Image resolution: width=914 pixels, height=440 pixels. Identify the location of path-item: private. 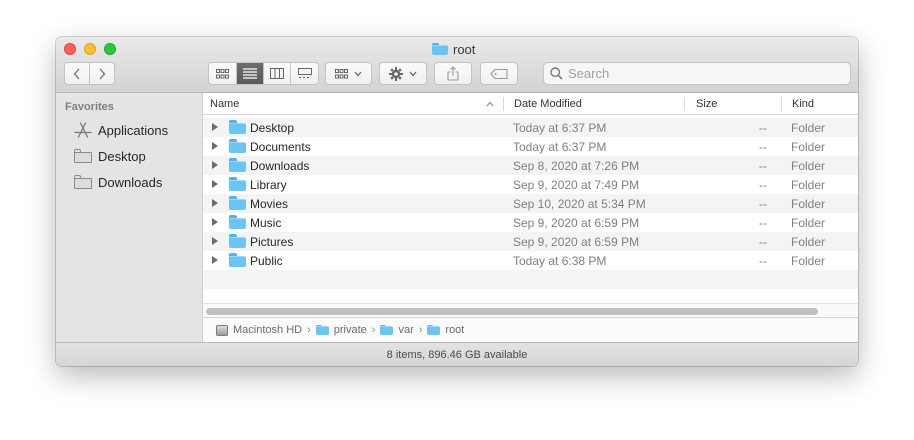
(350, 330).